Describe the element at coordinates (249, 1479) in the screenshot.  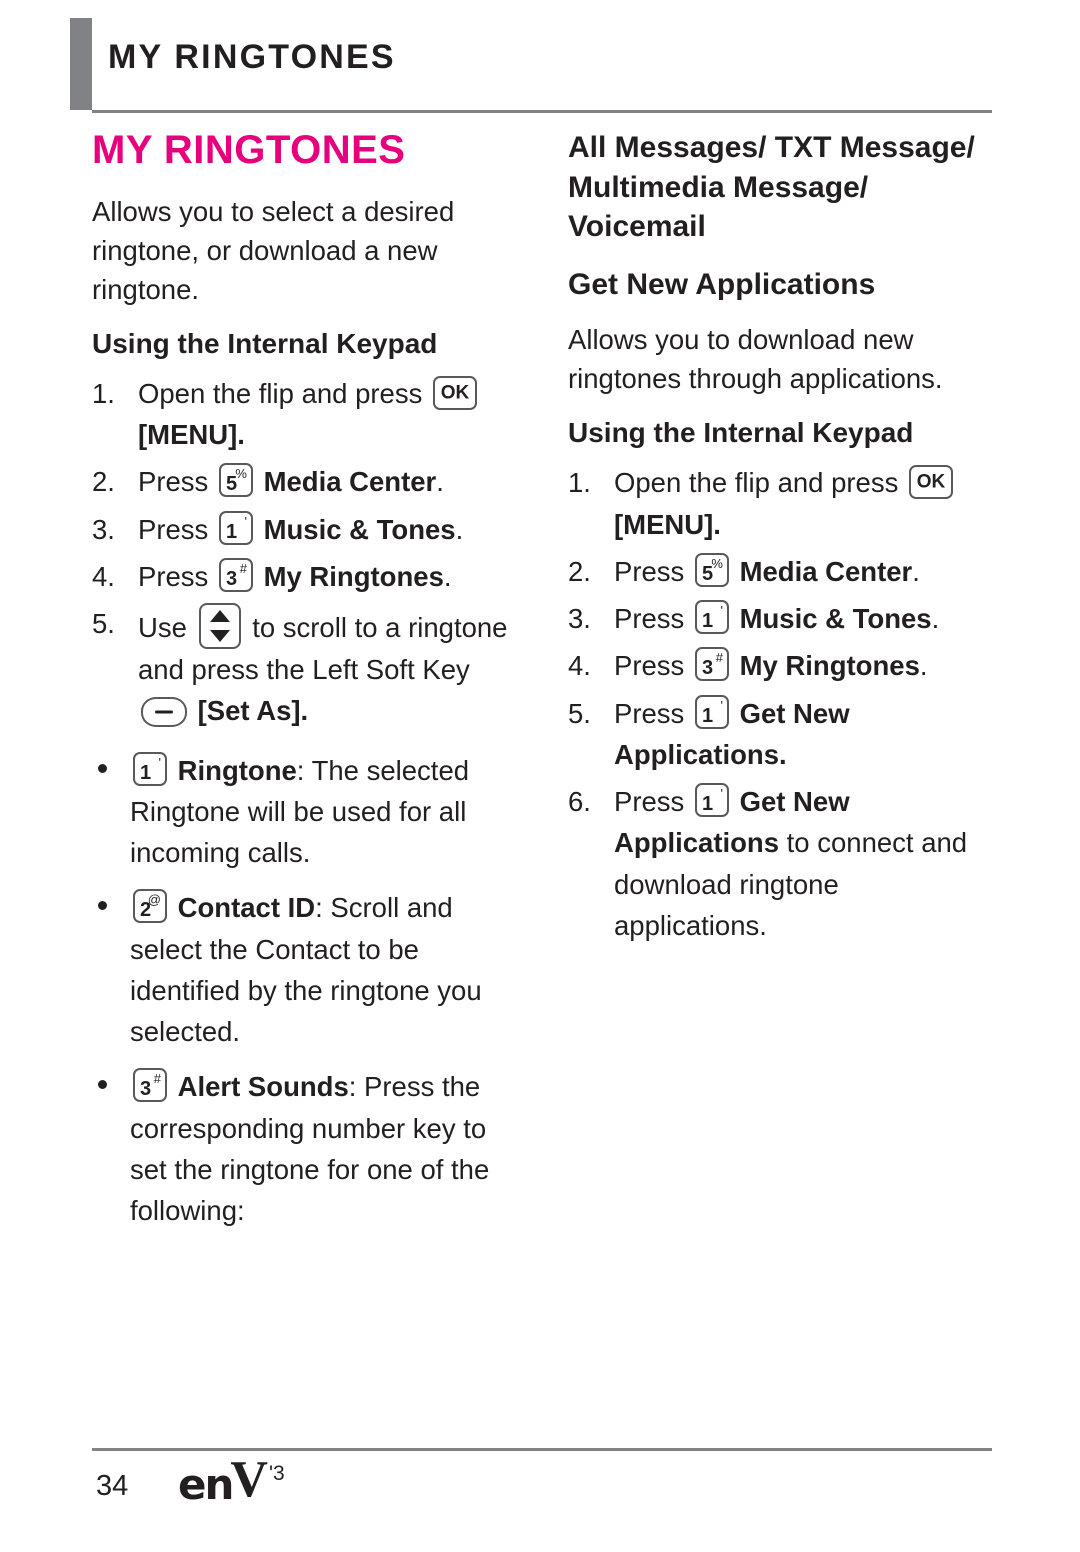
I see `logo-text-v: V` at that location.